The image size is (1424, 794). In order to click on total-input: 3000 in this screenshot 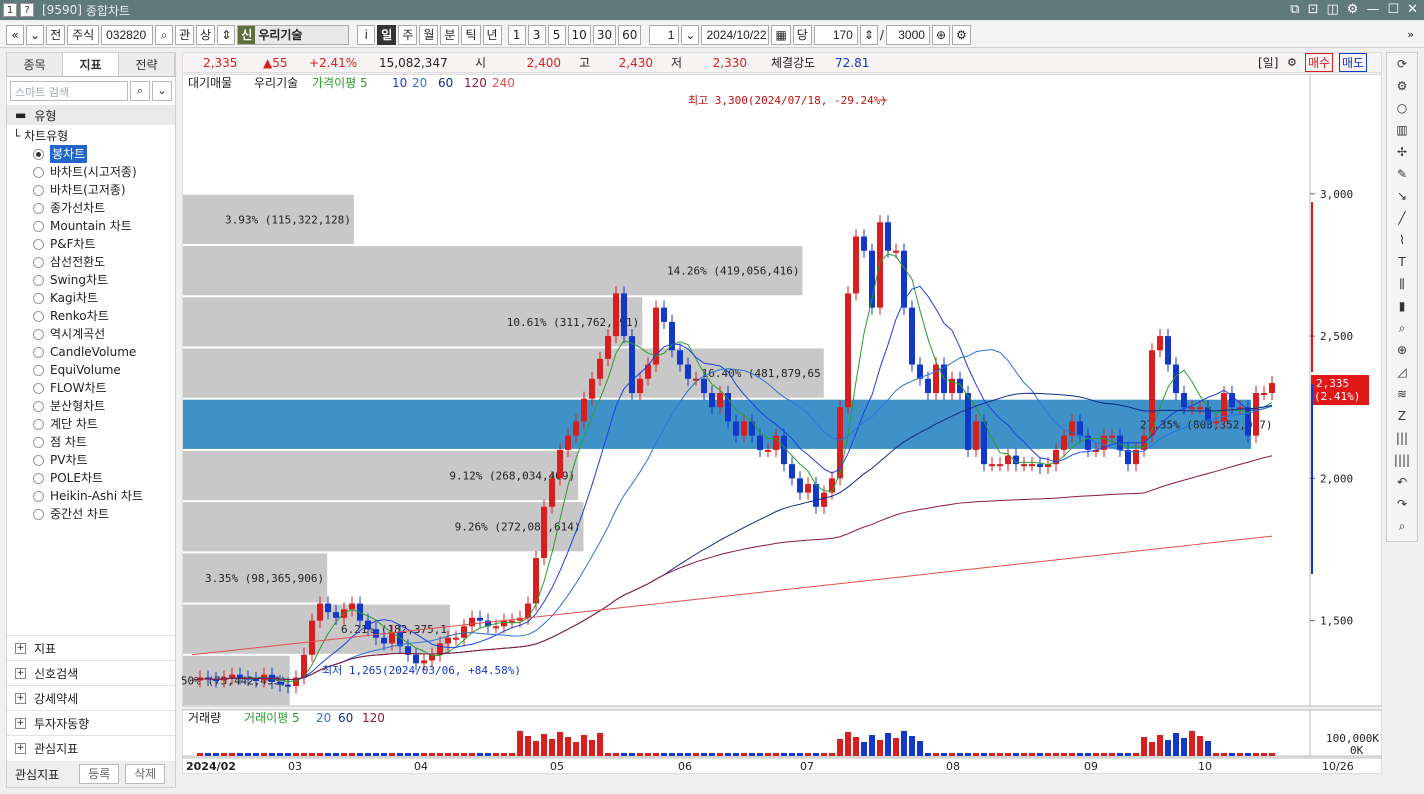, I will do `click(907, 34)`.